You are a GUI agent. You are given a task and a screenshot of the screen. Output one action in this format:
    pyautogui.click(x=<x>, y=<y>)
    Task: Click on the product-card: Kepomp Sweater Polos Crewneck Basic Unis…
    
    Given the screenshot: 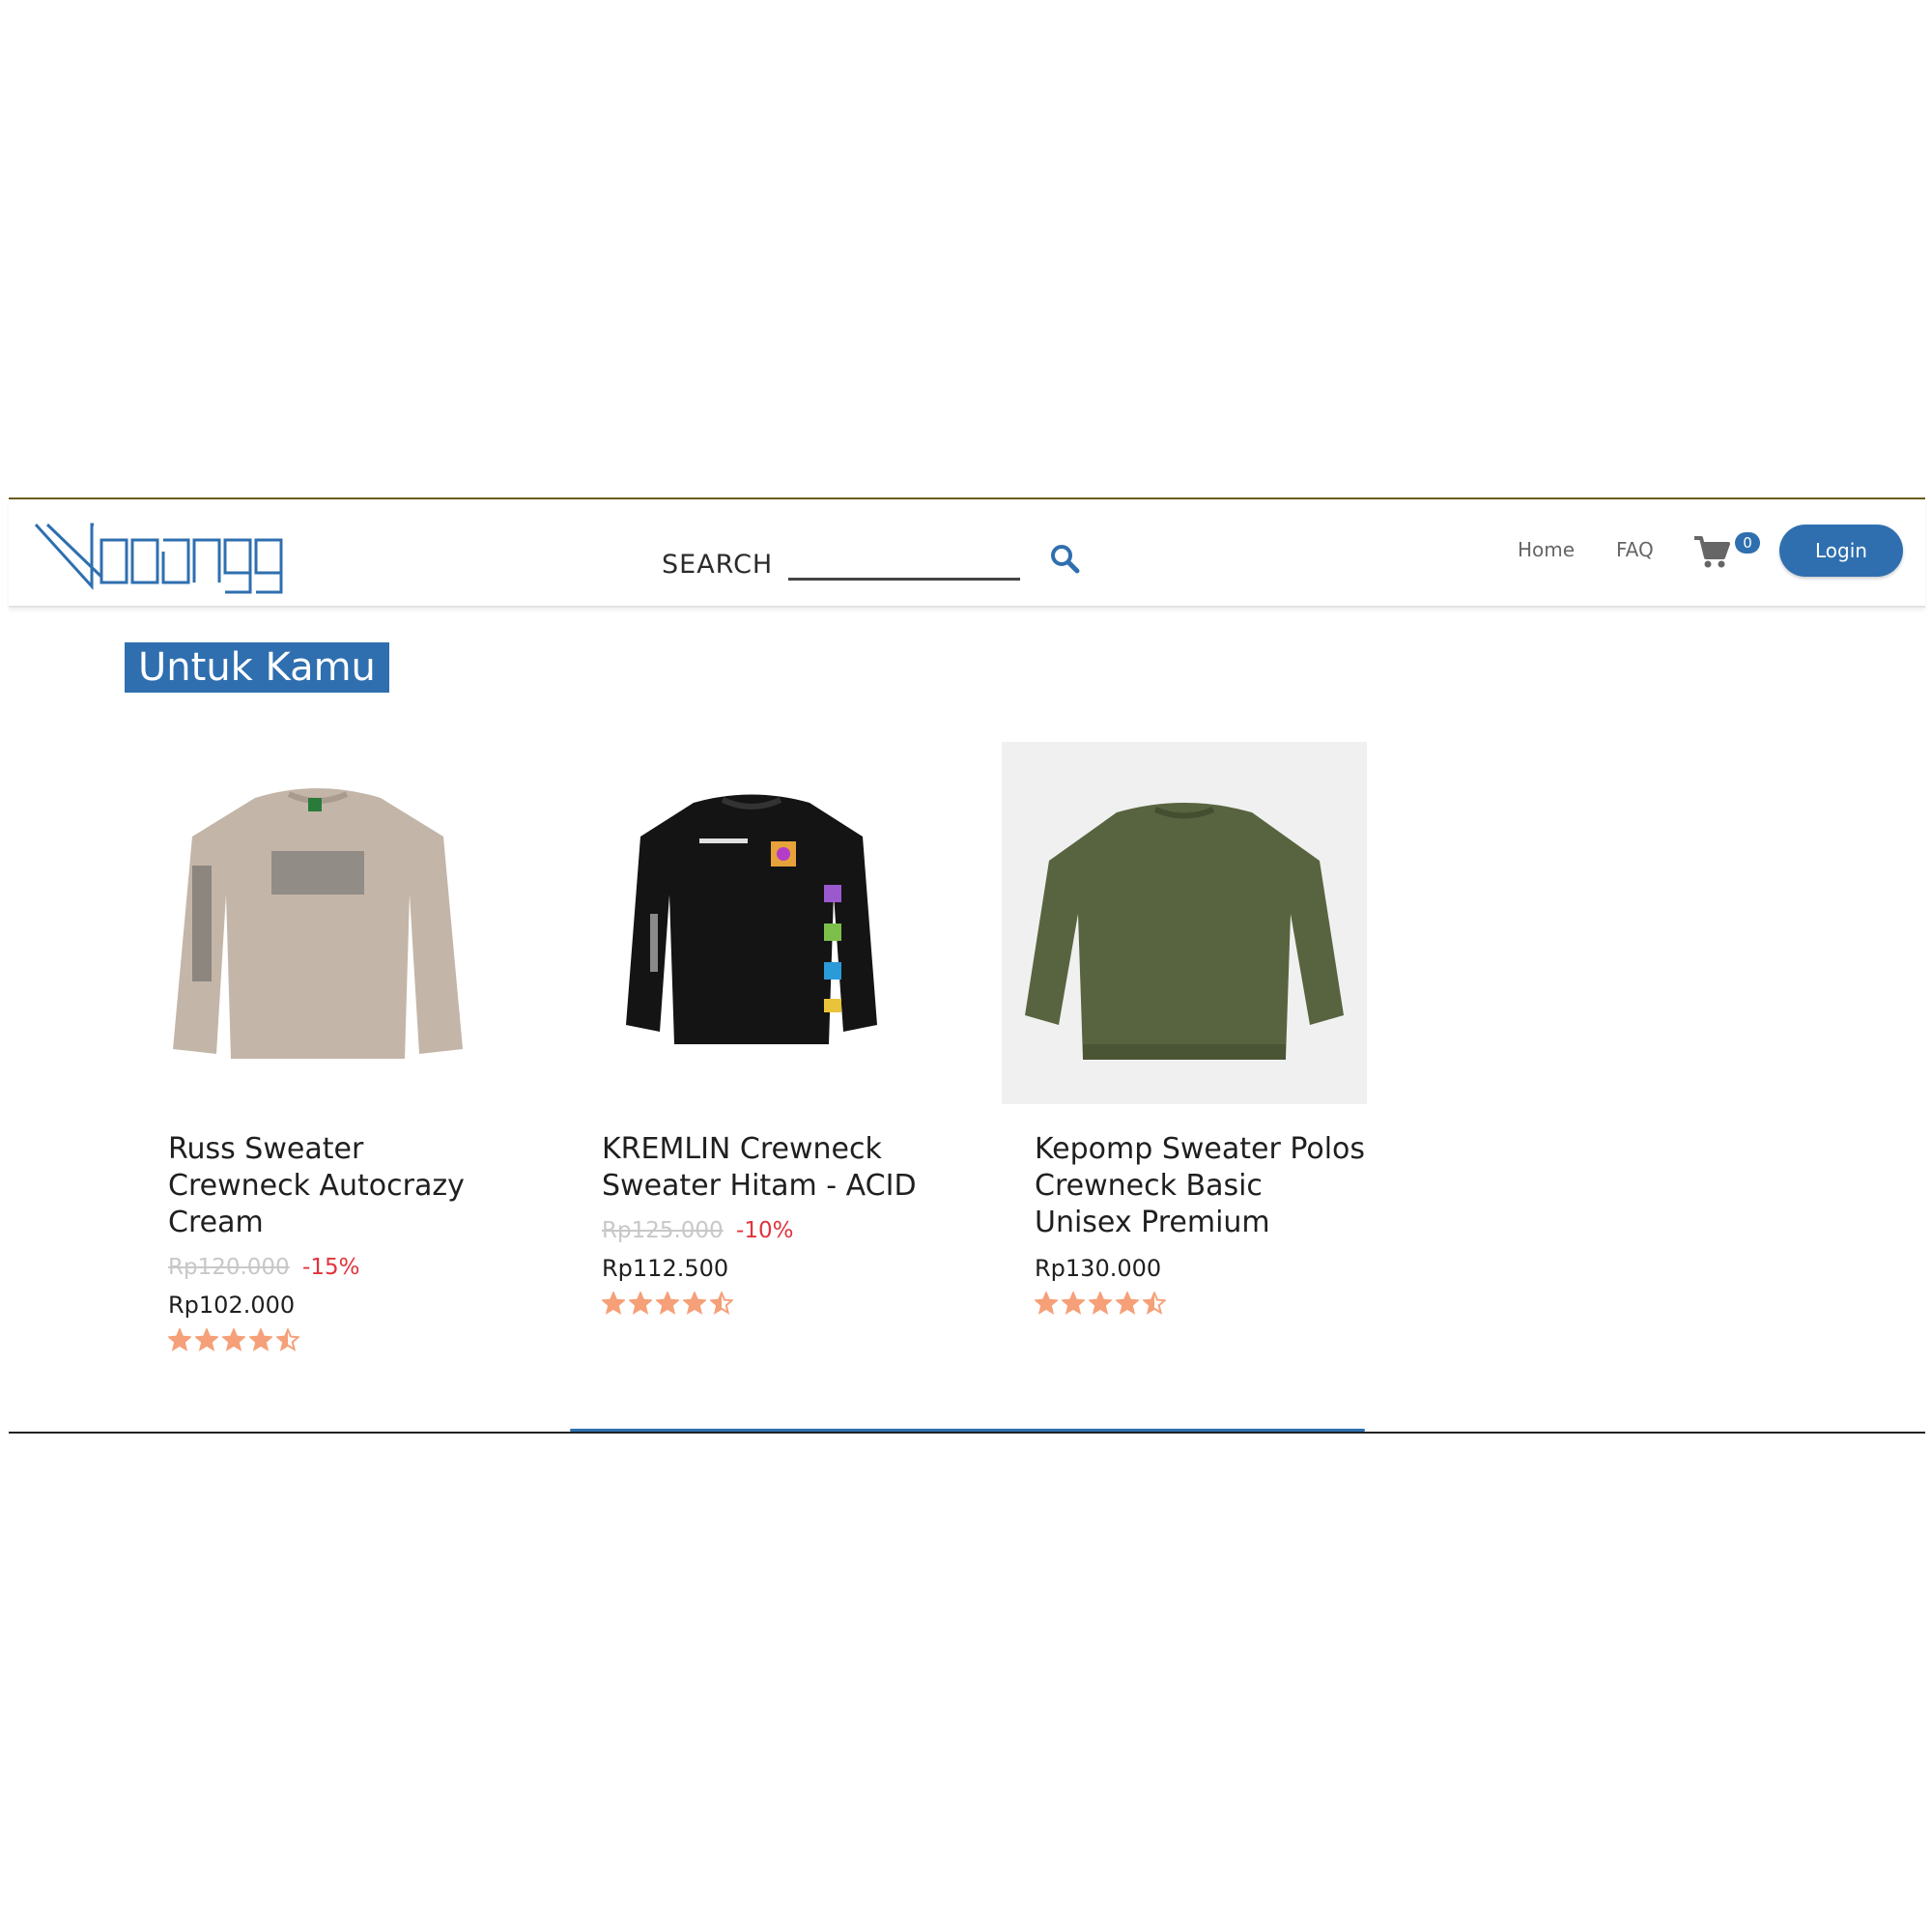 What is the action you would take?
    pyautogui.click(x=1184, y=1028)
    